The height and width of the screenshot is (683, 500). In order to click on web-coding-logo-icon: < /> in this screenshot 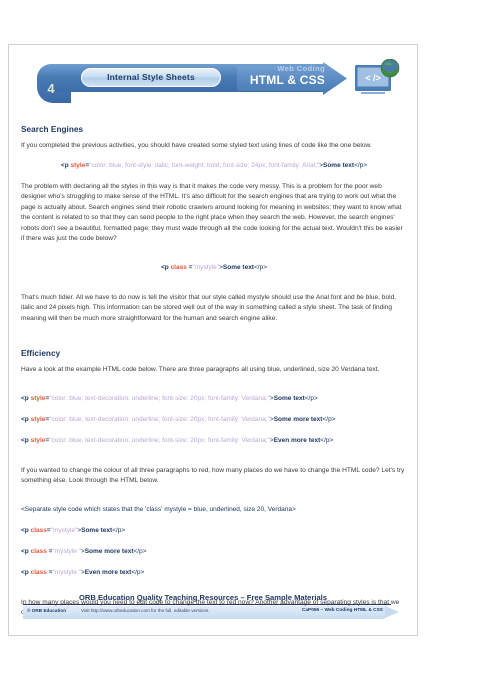, I will do `click(379, 79)`.